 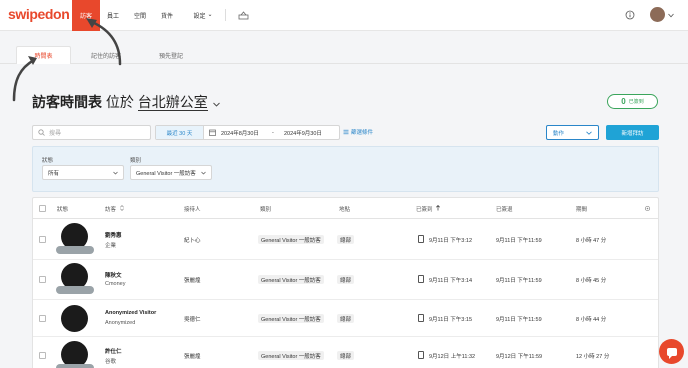 What do you see at coordinates (265, 209) in the screenshot?
I see `column-category: 類別` at bounding box center [265, 209].